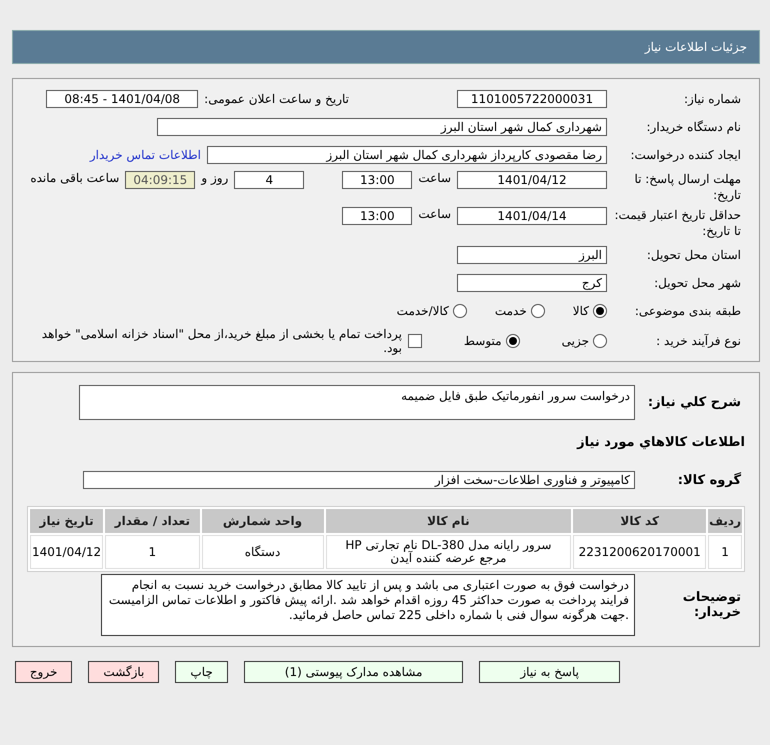 The image size is (770, 745). What do you see at coordinates (75, 178) in the screenshot?
I see `field-label: ساعت باقی مانده` at bounding box center [75, 178].